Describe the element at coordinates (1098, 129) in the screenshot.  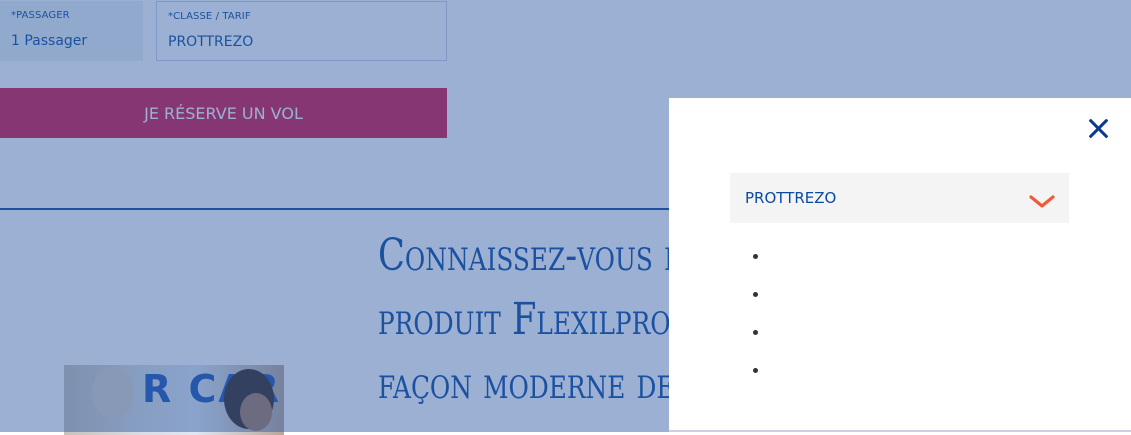
I see `close-icon` at that location.